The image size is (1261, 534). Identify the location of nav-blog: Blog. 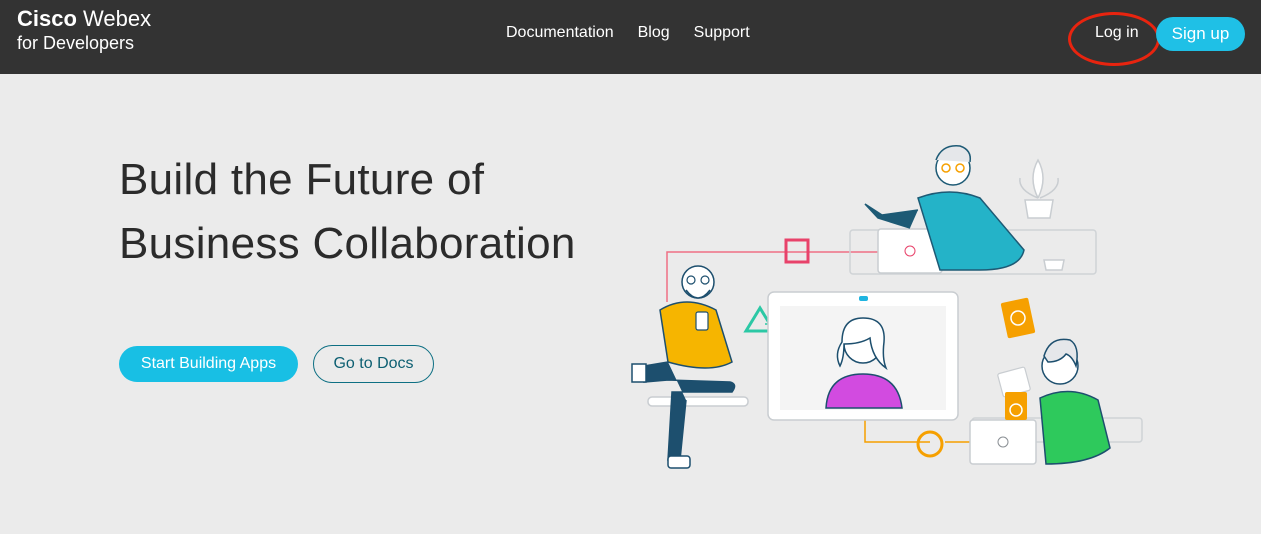
(654, 33).